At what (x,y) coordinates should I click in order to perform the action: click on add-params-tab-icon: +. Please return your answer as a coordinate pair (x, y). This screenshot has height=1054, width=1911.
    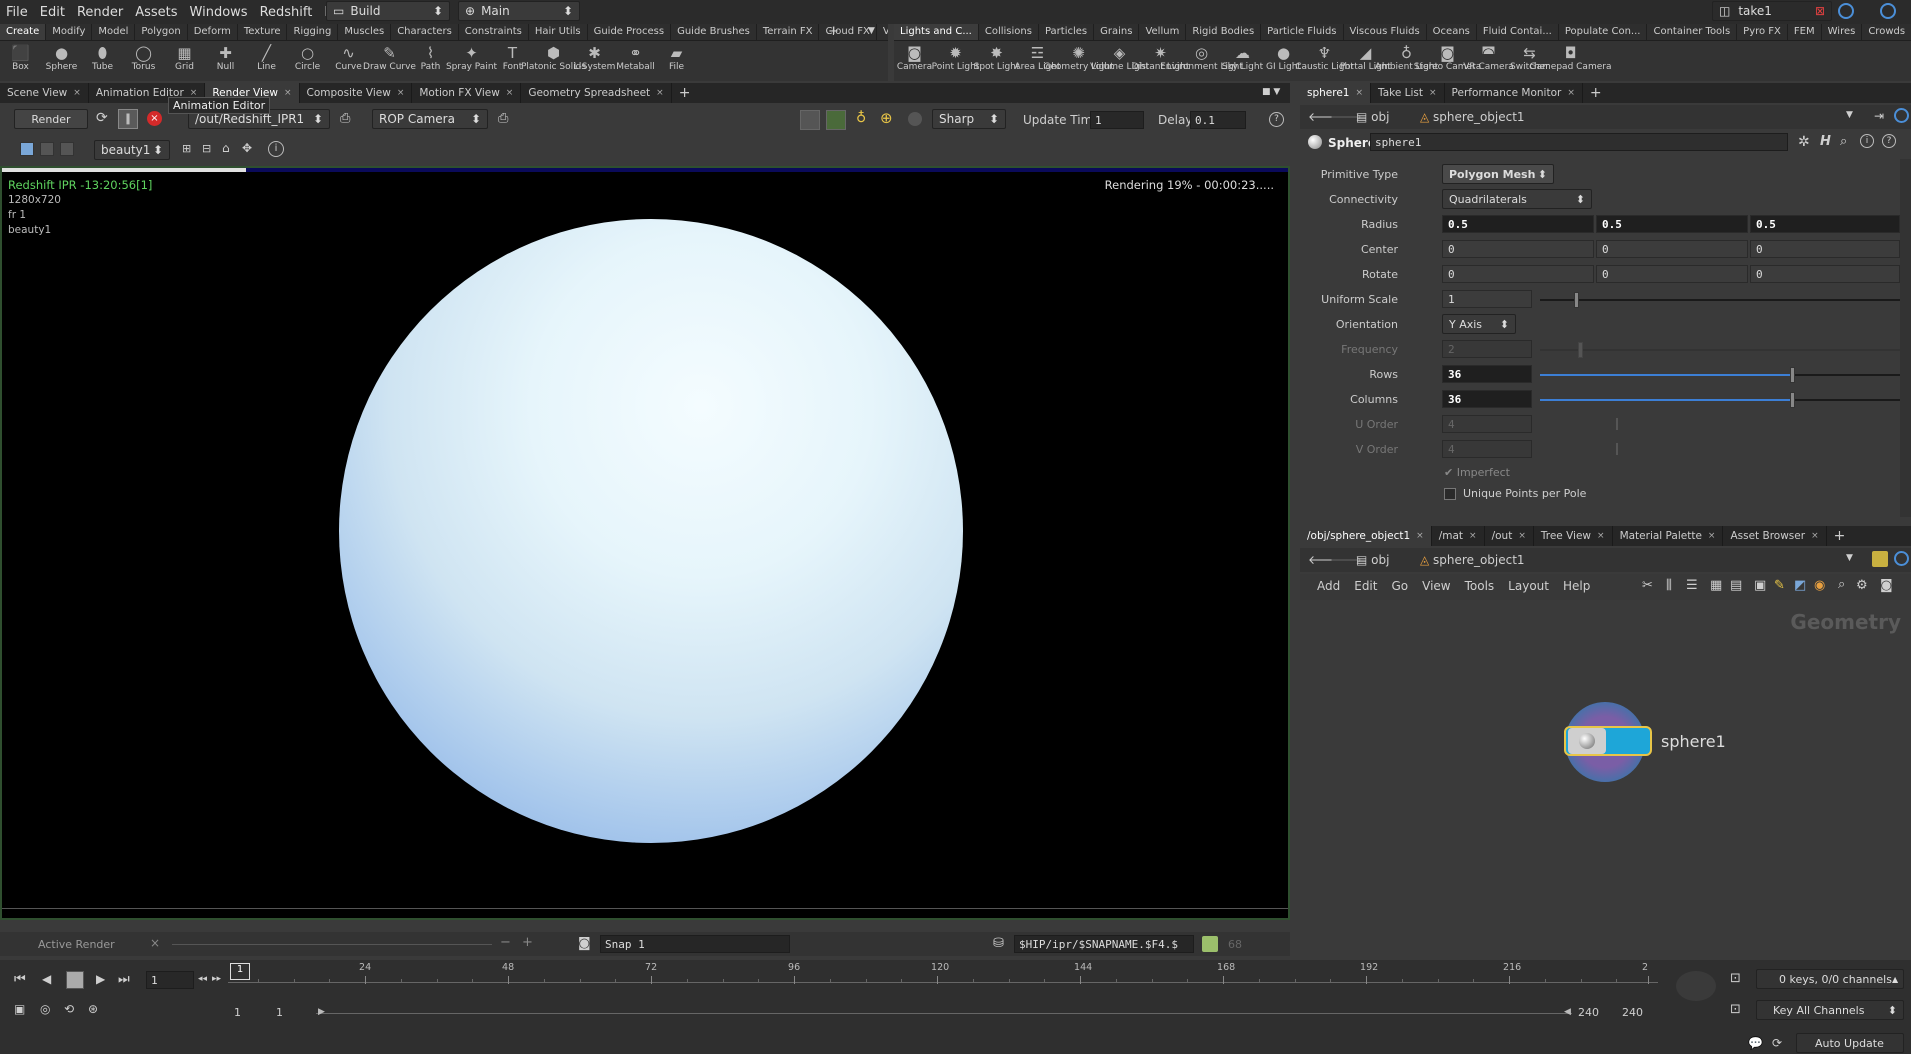
    Looking at the image, I should click on (1596, 93).